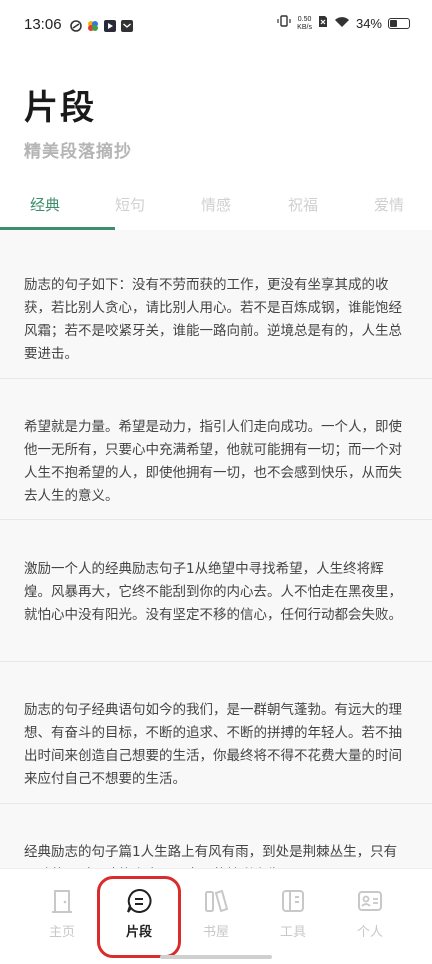 Image resolution: width=432 pixels, height=964 pixels. Describe the element at coordinates (304, 19) in the screenshot. I see `net-speed-value: 0.50` at that location.